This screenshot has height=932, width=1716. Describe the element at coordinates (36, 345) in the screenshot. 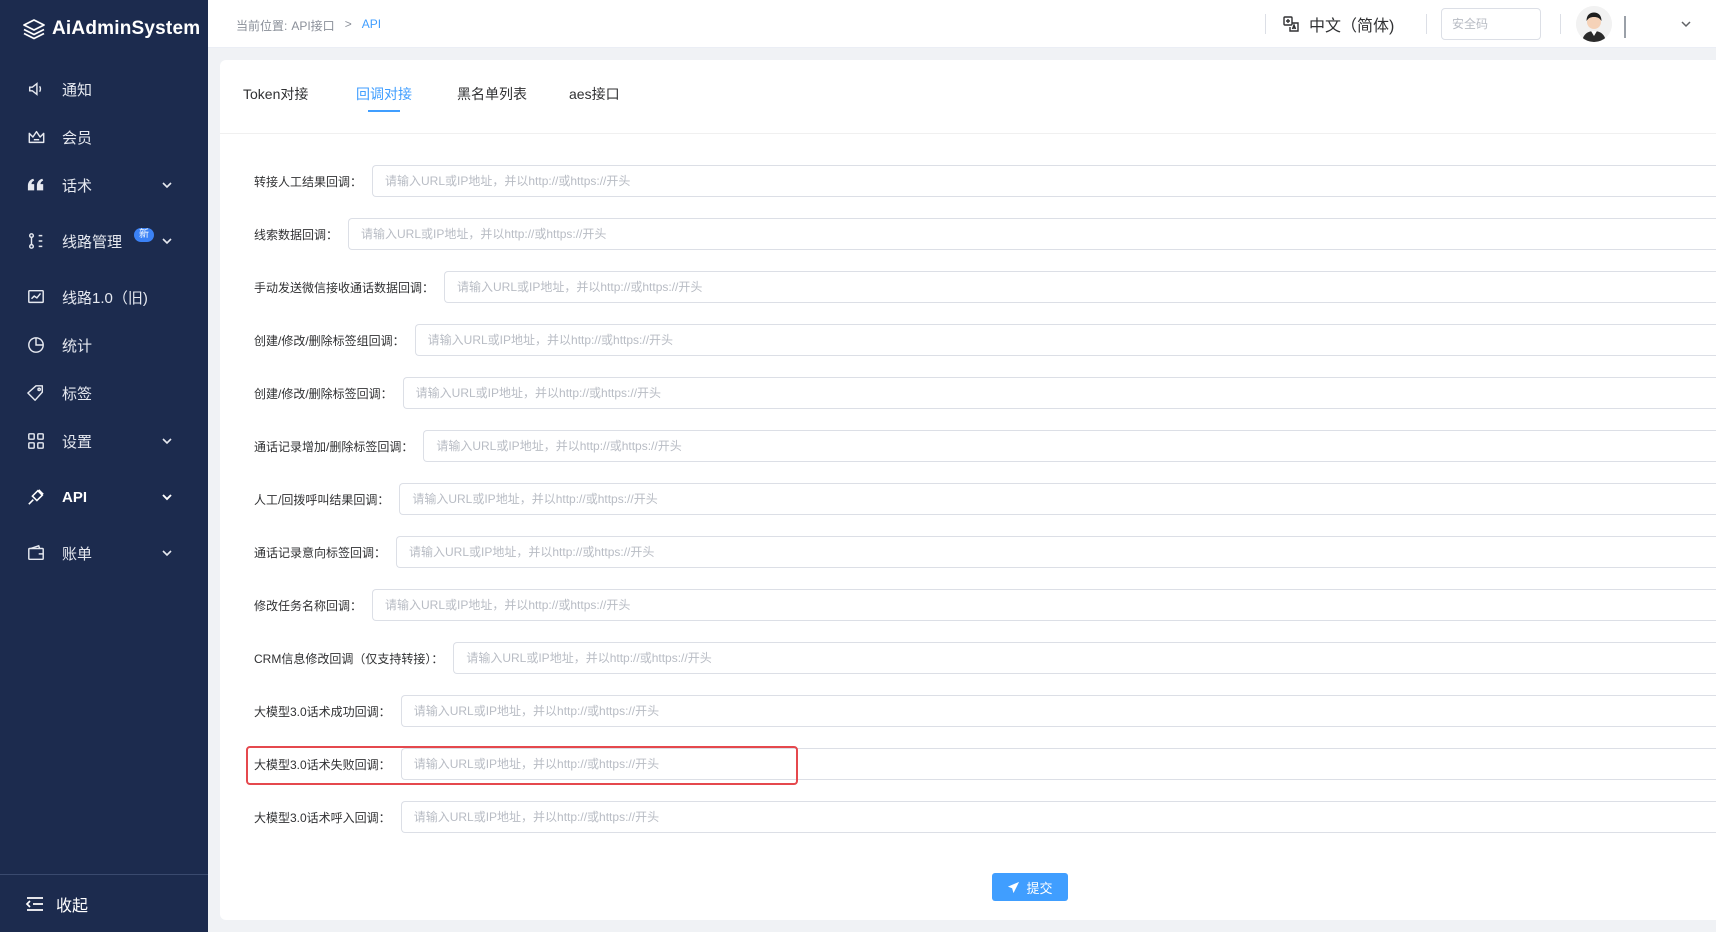

I see `pie-chart-icon` at that location.